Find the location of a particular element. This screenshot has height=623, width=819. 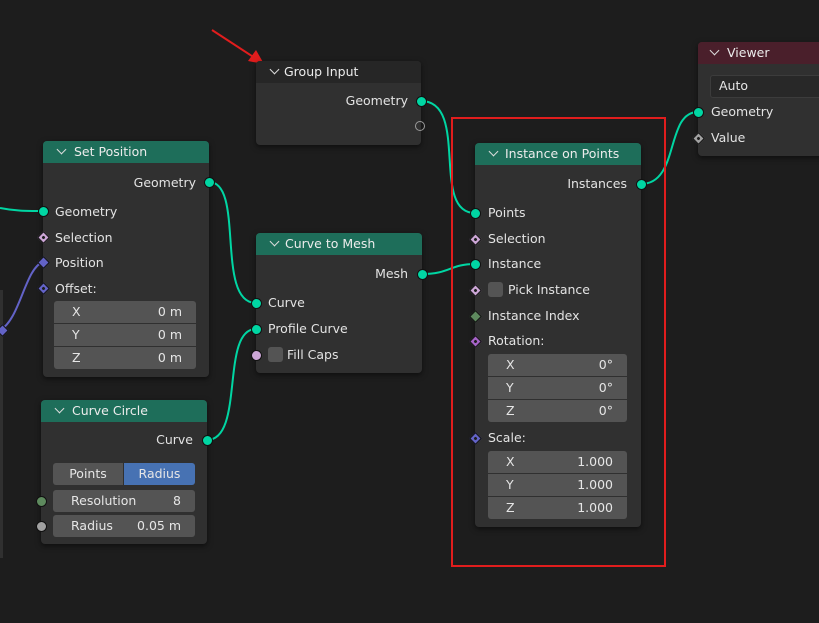

link-offscreen-vector is located at coordinates (22, 296).